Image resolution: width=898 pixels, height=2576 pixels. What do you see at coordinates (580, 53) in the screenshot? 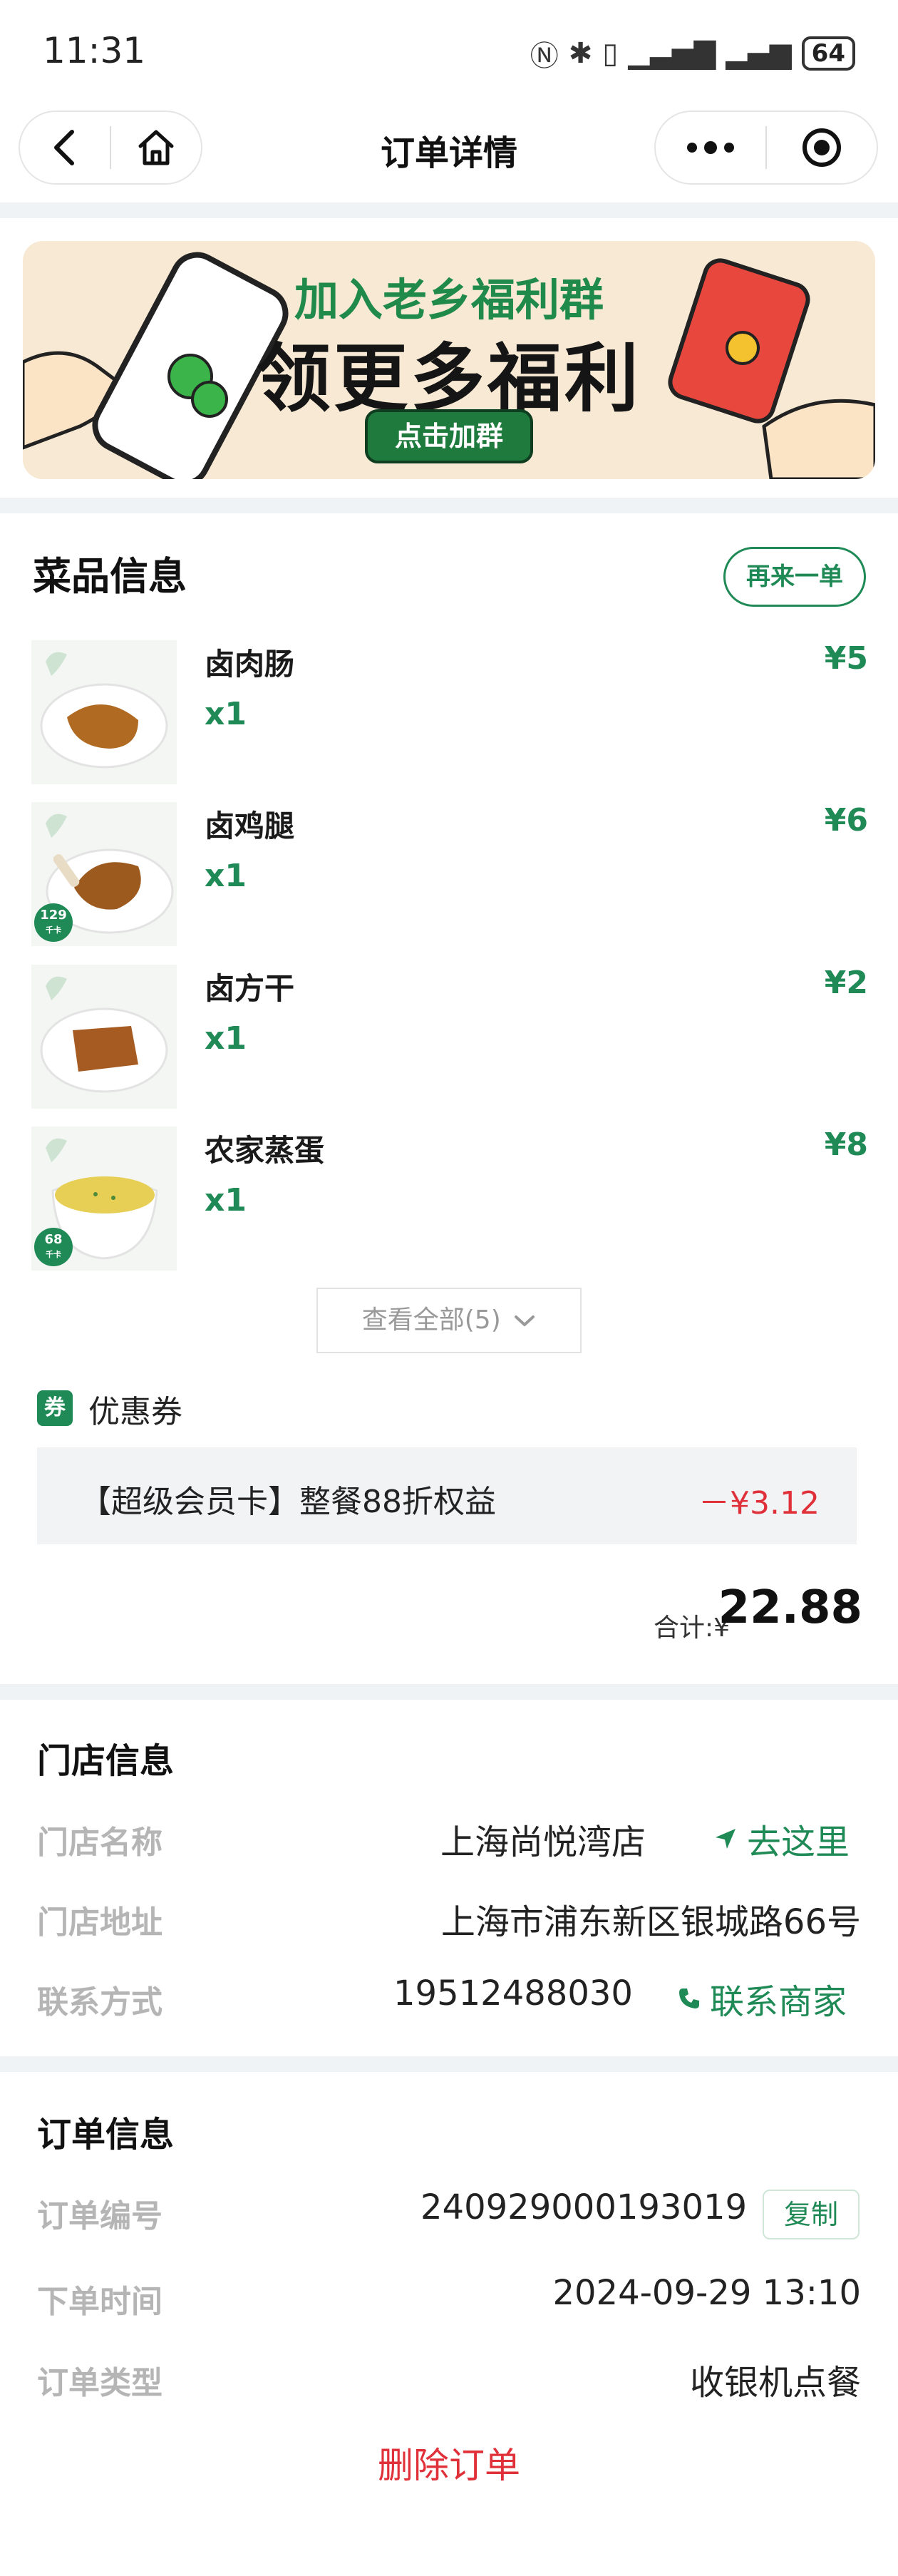
I see `bluetooth-icon: ✱` at bounding box center [580, 53].